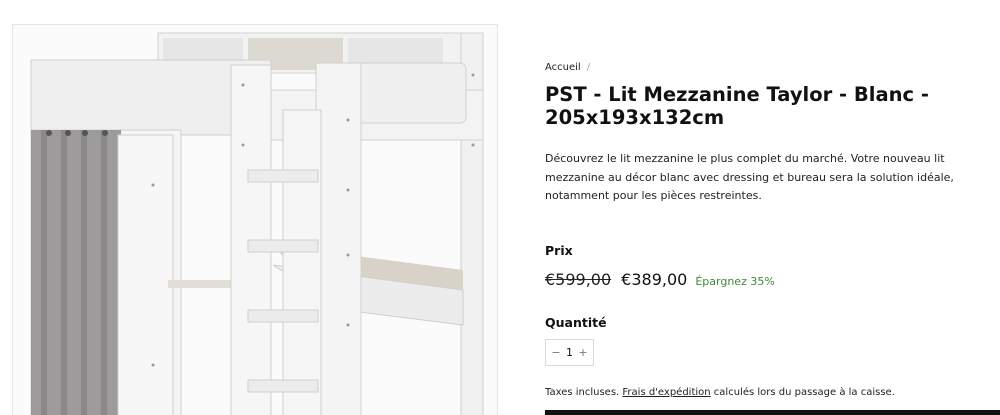 The width and height of the screenshot is (1000, 415). I want to click on quantity-input, so click(569, 352).